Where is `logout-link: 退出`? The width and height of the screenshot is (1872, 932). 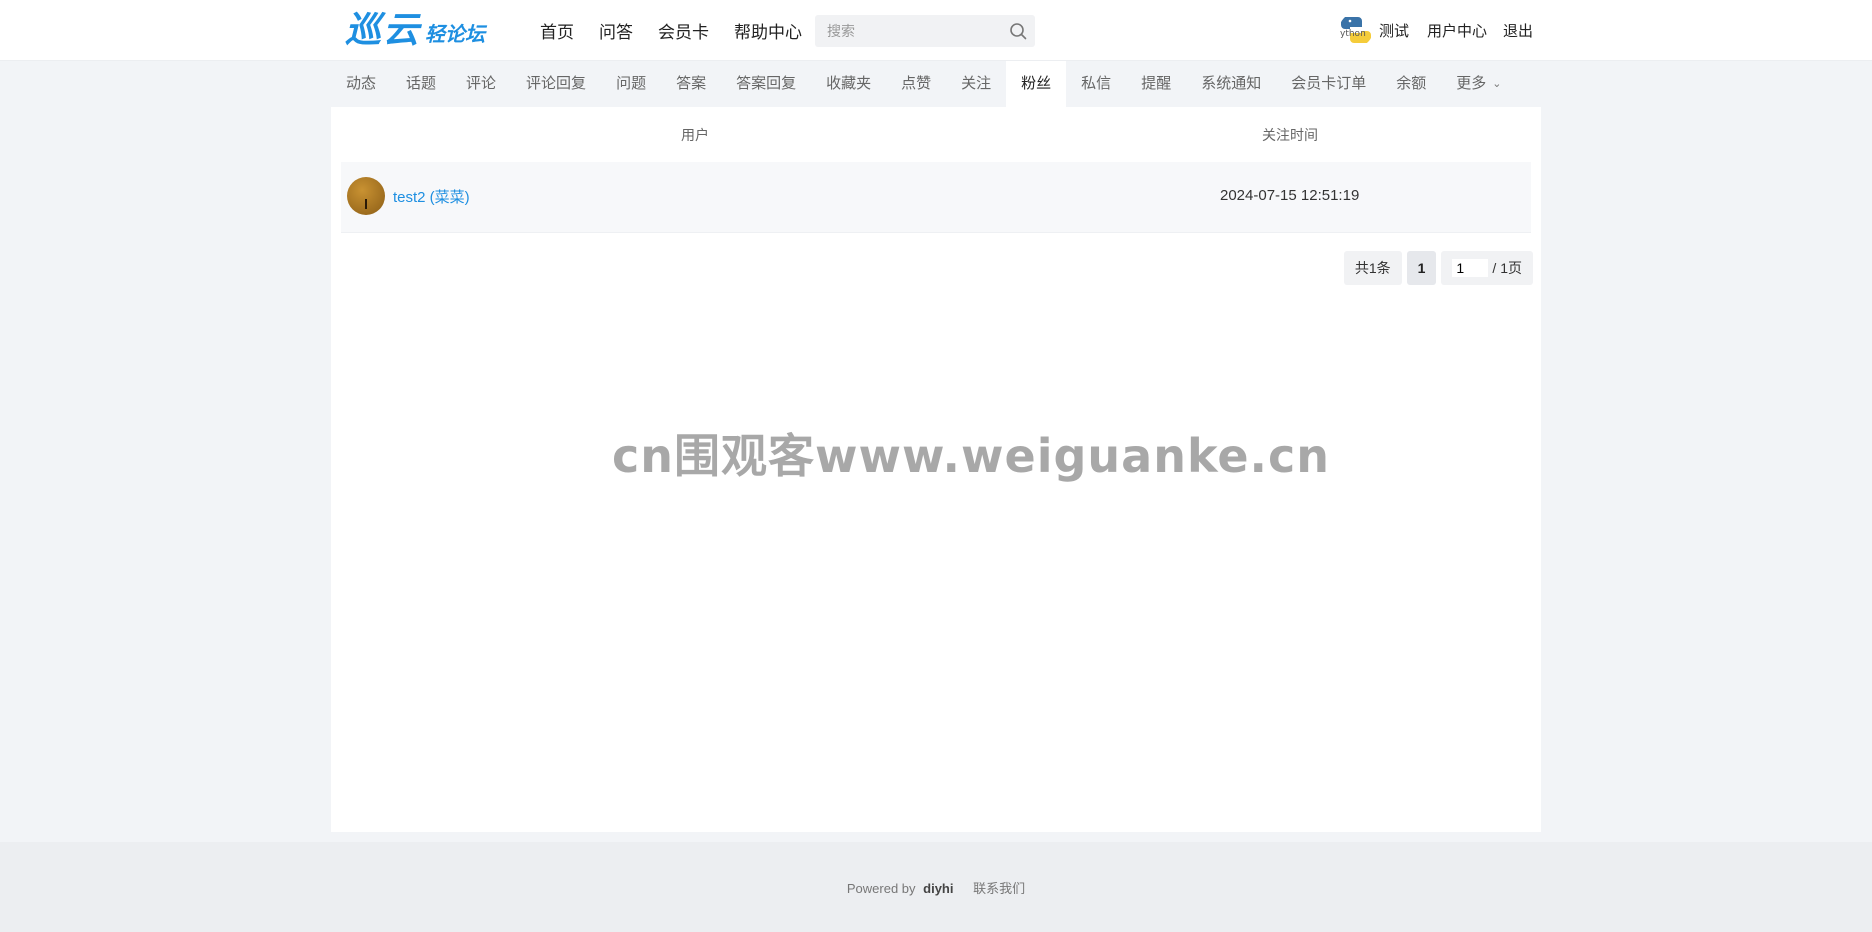 logout-link: 退出 is located at coordinates (1518, 30).